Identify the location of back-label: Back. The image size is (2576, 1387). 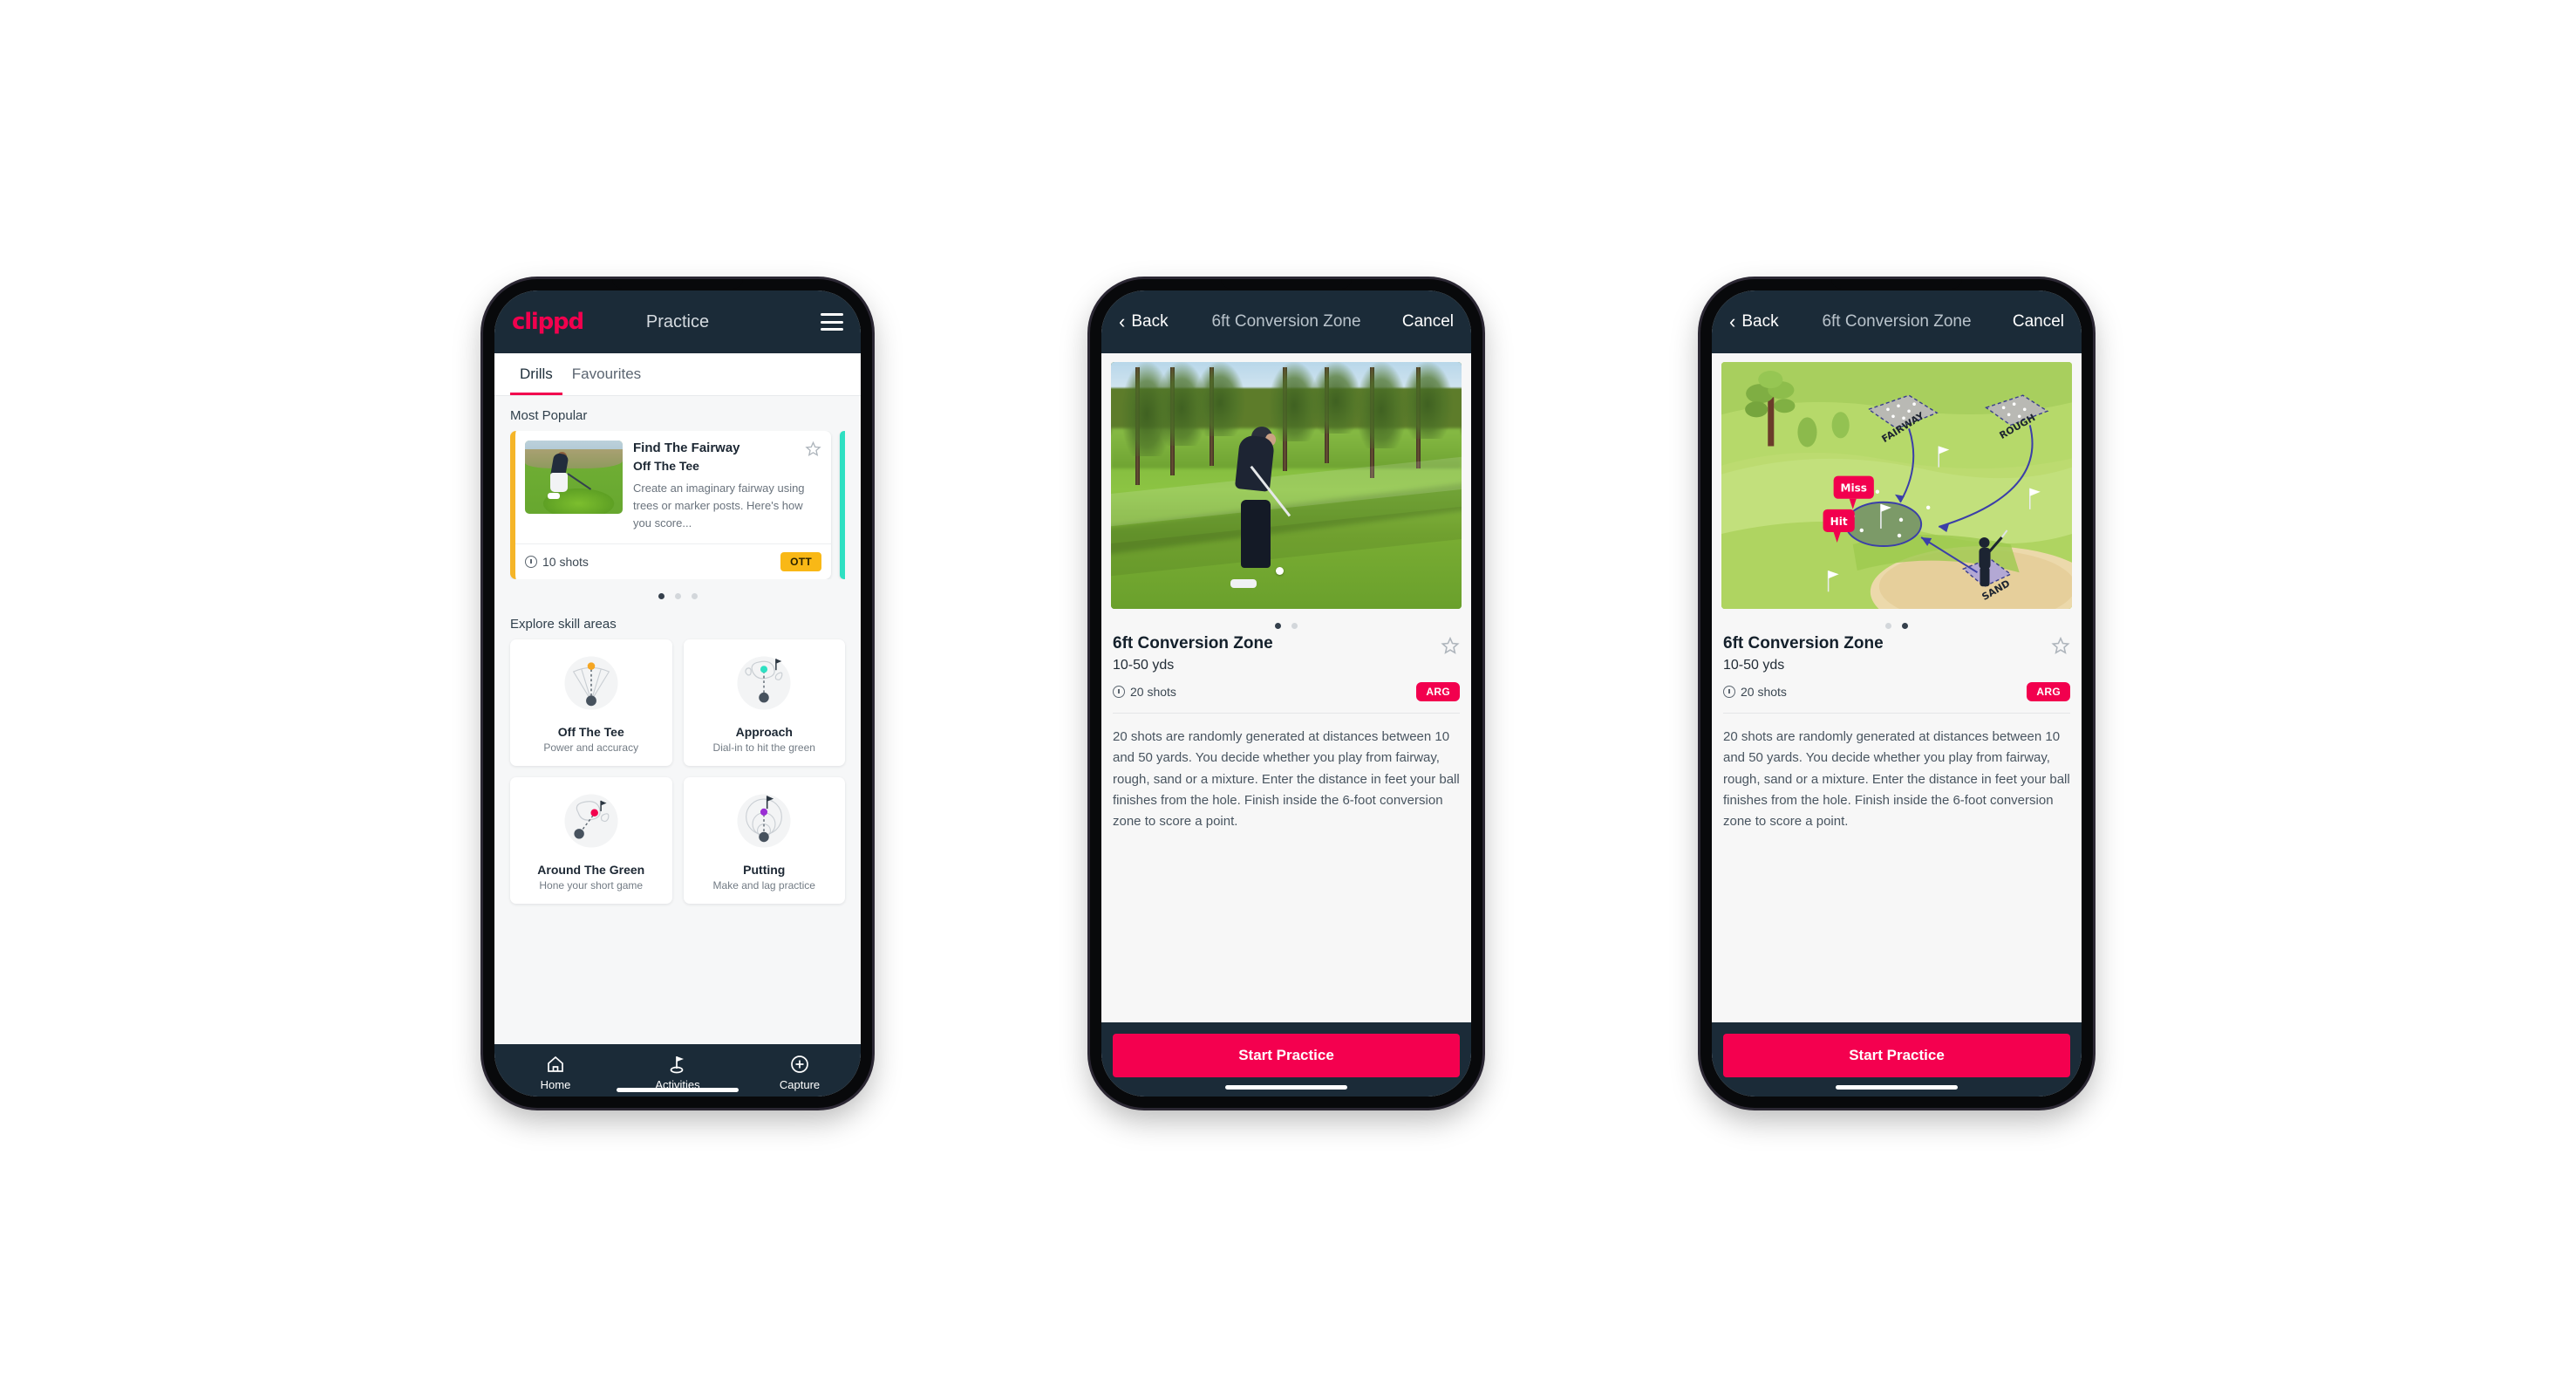
(1150, 321).